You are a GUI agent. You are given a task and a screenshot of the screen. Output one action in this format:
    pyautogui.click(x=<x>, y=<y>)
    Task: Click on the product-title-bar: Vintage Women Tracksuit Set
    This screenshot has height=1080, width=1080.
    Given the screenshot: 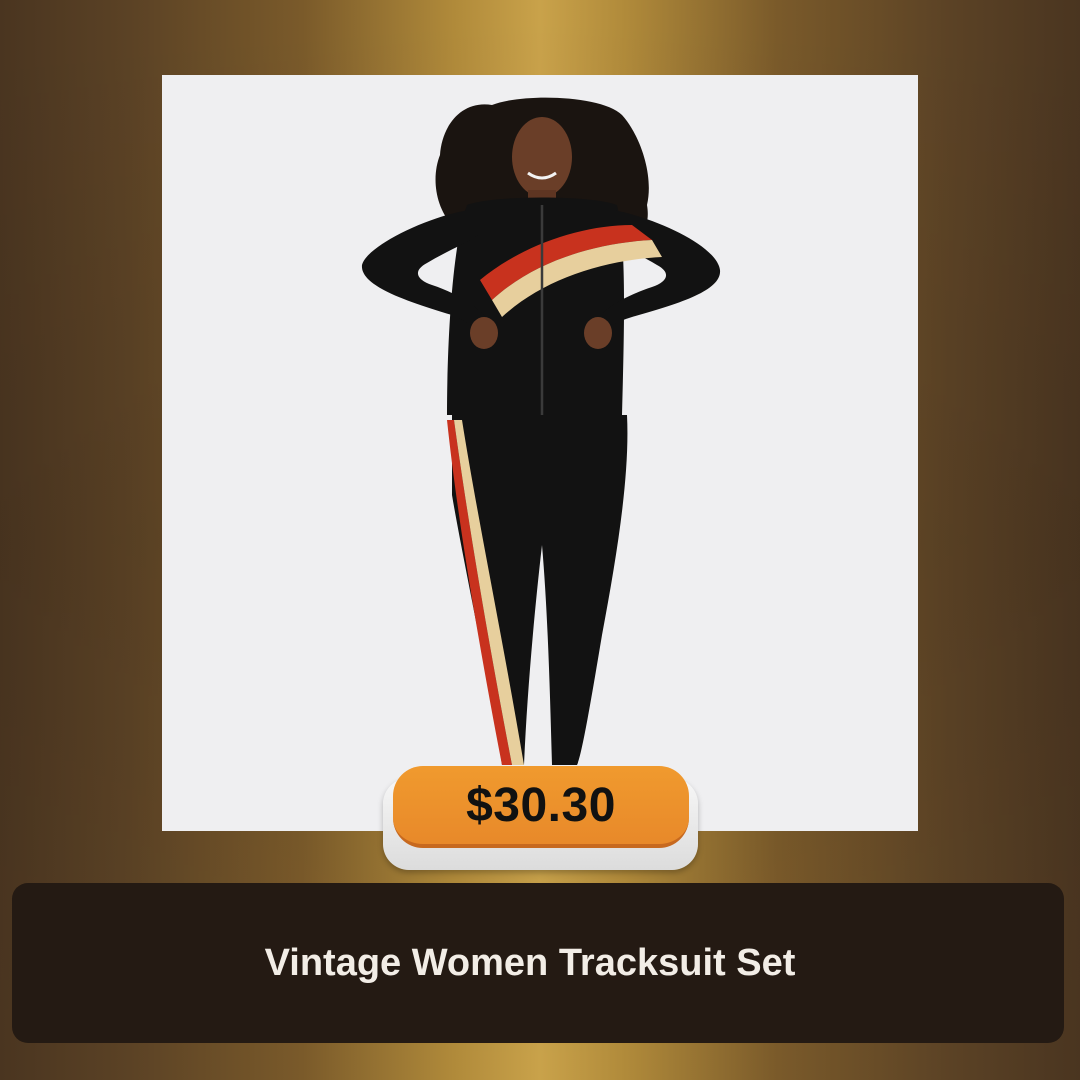 What is the action you would take?
    pyautogui.click(x=538, y=963)
    